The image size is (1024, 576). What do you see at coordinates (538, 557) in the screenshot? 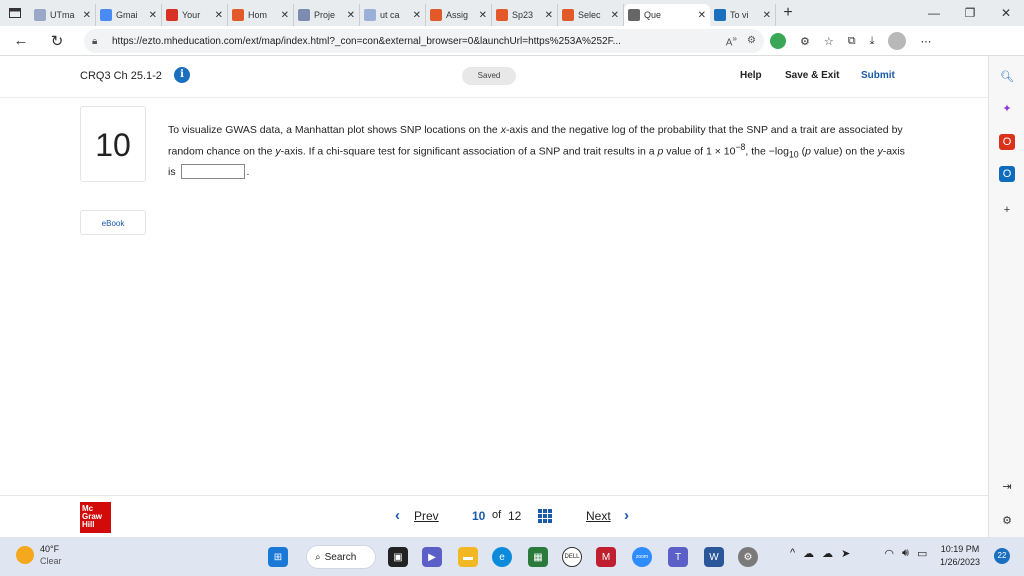
I see `store-icon: ▦` at bounding box center [538, 557].